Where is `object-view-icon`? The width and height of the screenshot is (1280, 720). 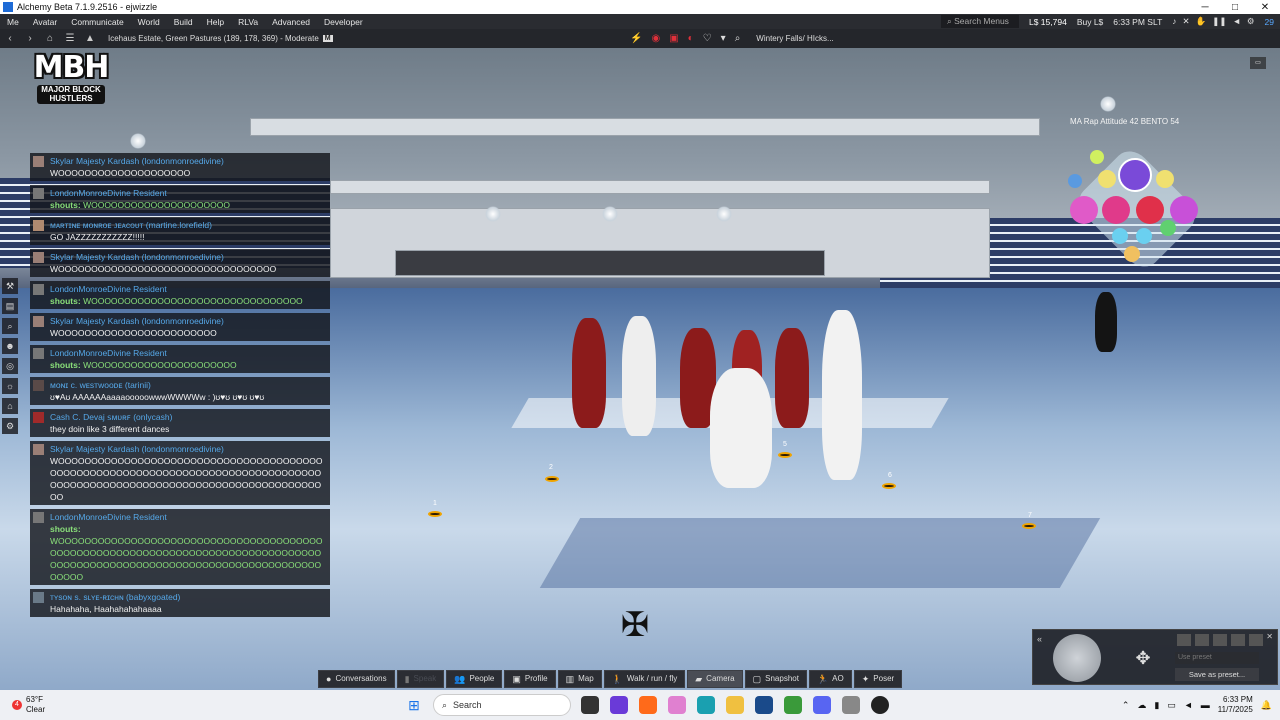 object-view-icon is located at coordinates (1238, 640).